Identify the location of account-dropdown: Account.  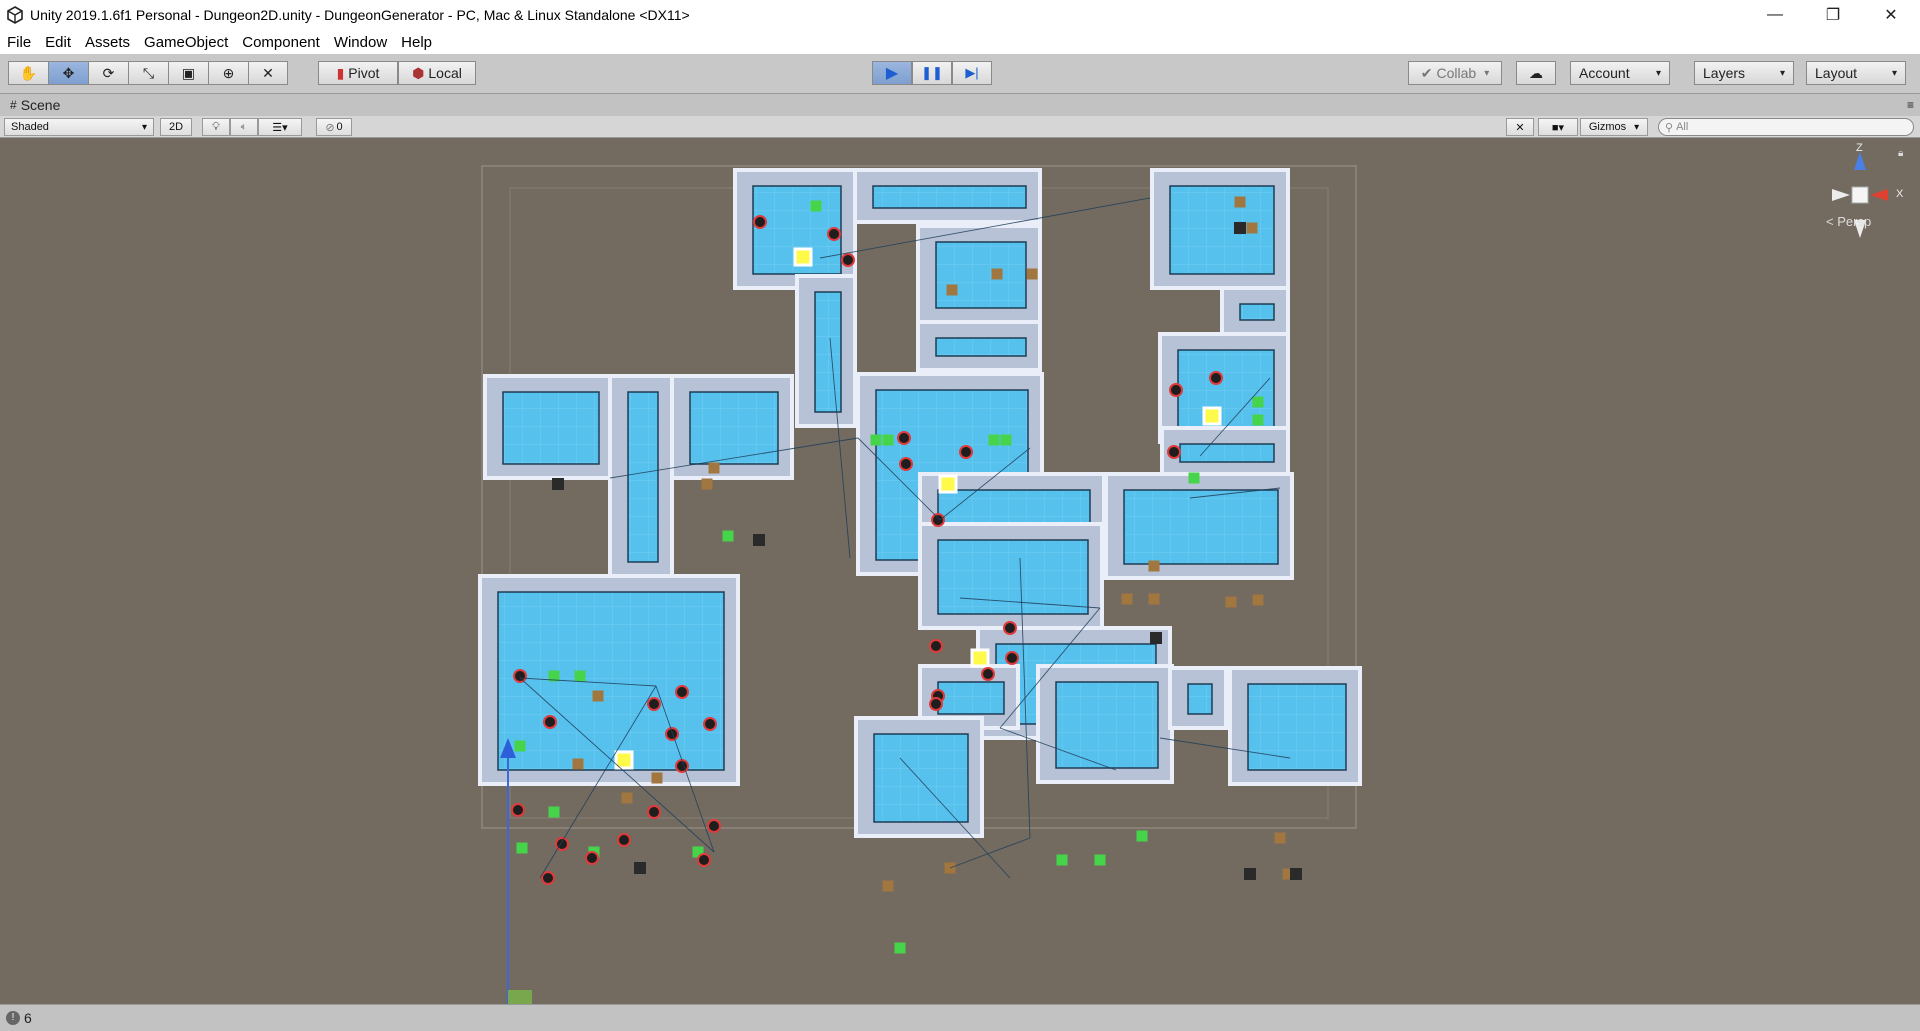
(1620, 73).